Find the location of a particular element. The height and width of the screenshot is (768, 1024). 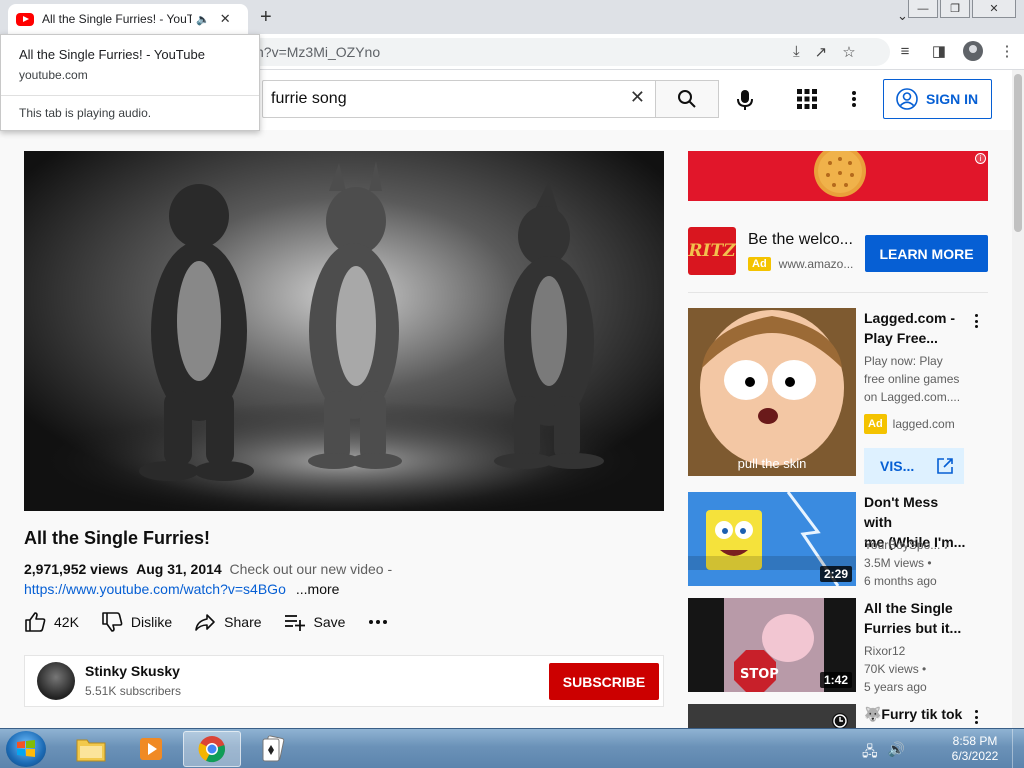

show-more-link: ...more is located at coordinates (318, 589).